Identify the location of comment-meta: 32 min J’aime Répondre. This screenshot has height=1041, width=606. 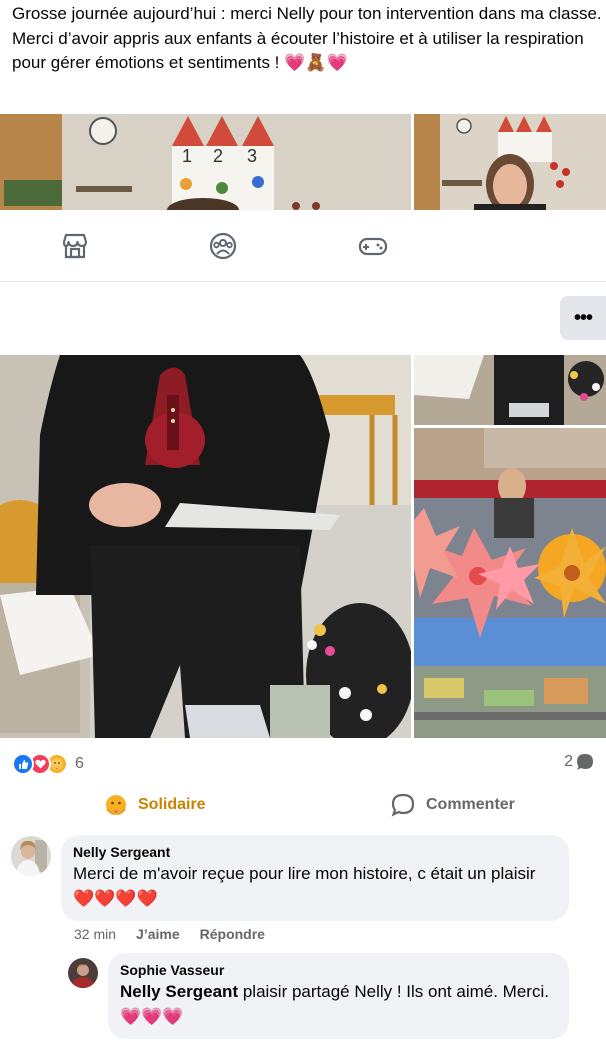
(169, 934).